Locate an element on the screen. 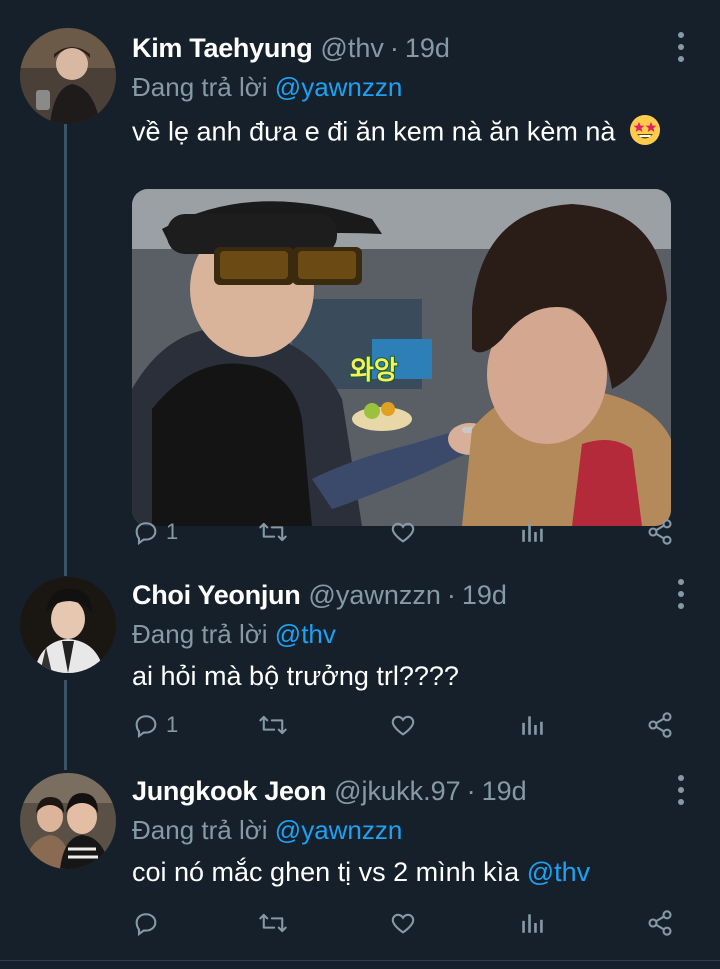 This screenshot has width=720, height=969. media-overlay-text: 와앙 is located at coordinates (374, 371).